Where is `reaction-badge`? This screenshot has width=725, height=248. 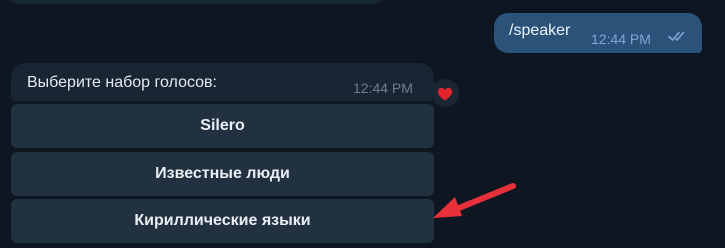 reaction-badge is located at coordinates (445, 93).